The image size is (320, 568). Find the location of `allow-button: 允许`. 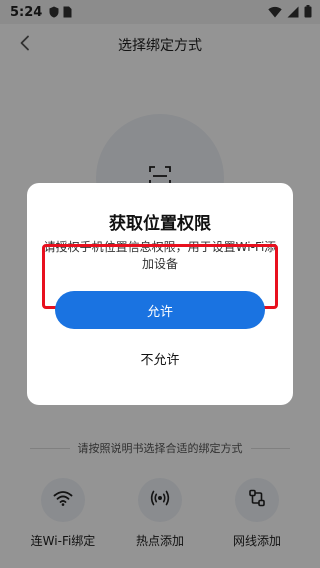

allow-button: 允许 is located at coordinates (160, 310).